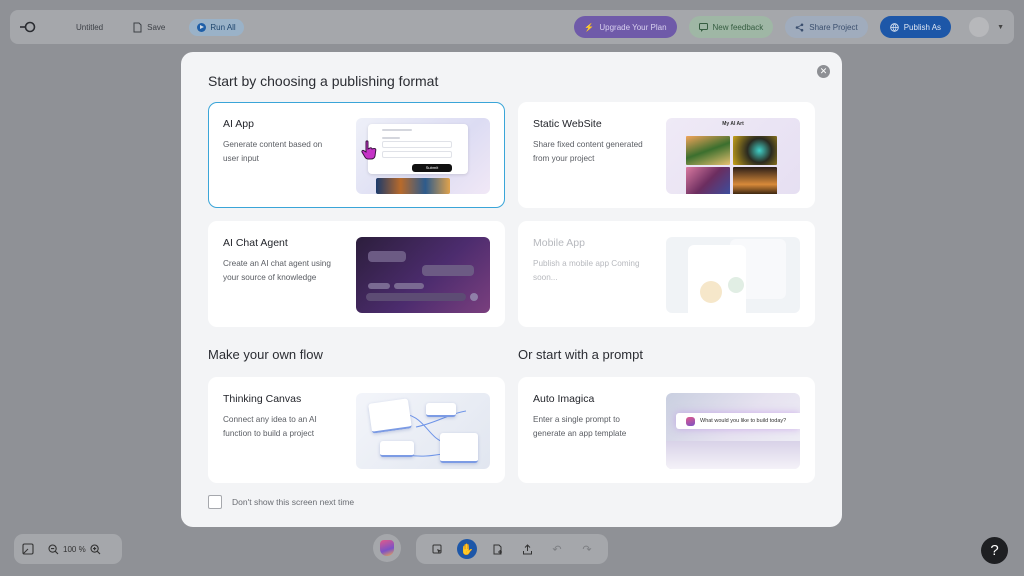 This screenshot has width=1024, height=576. What do you see at coordinates (137, 27) in the screenshot?
I see `file-icon` at bounding box center [137, 27].